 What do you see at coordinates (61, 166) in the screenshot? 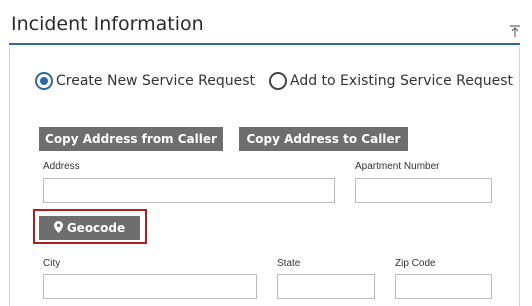
I see `address-label: Address` at bounding box center [61, 166].